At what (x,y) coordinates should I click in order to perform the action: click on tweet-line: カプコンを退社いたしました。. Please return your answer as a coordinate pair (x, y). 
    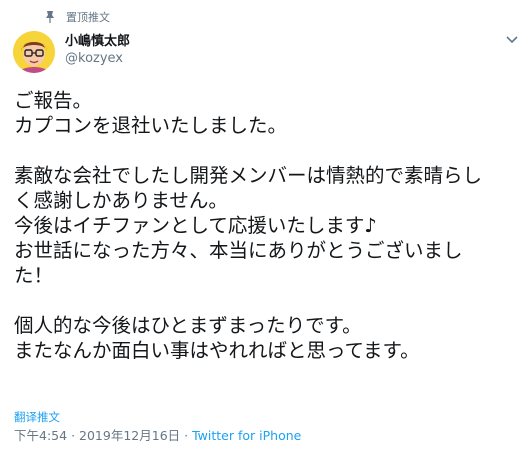
    Looking at the image, I should click on (151, 125).